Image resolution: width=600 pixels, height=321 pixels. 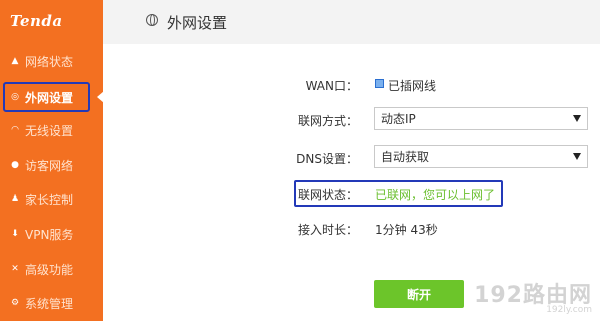 I want to click on wan-status-value: 已插网线, so click(x=412, y=86).